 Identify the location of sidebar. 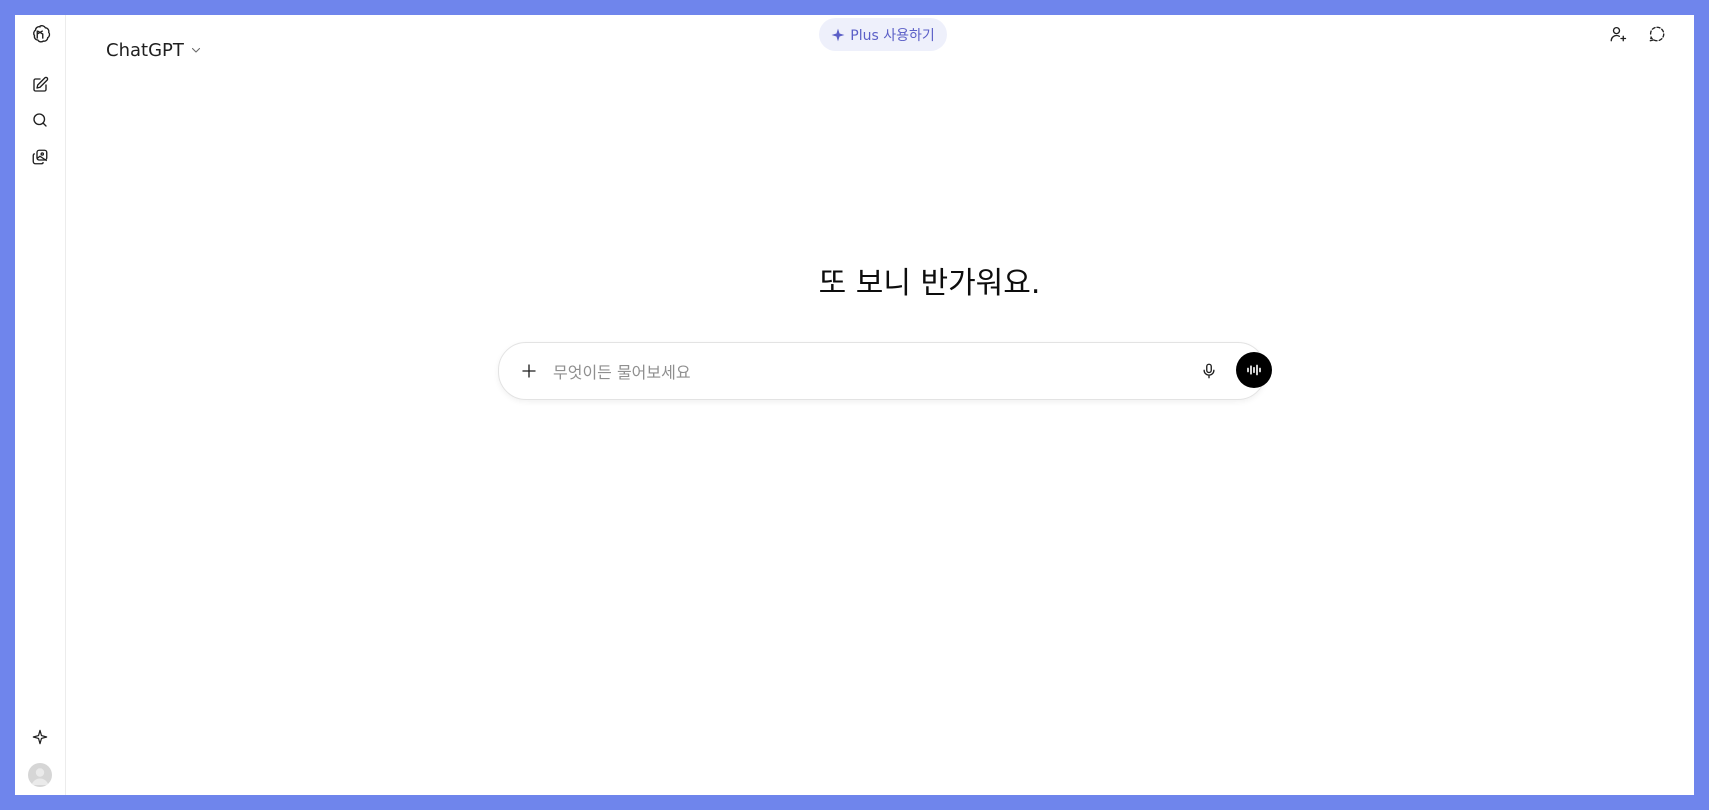
(40, 405).